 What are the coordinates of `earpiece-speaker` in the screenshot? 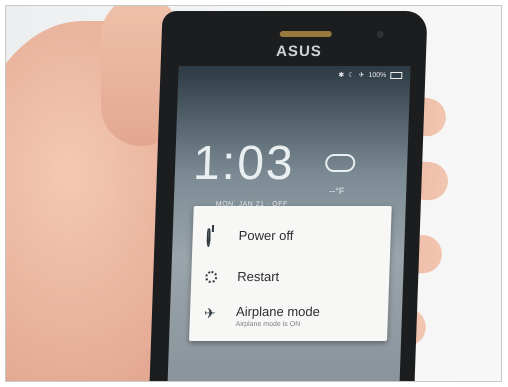 It's located at (305, 34).